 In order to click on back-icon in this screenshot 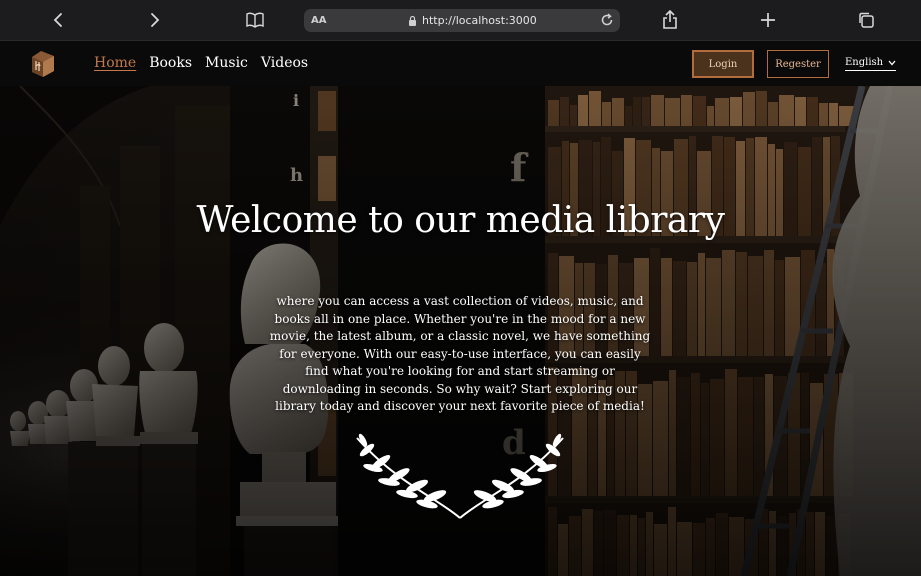, I will do `click(58, 20)`.